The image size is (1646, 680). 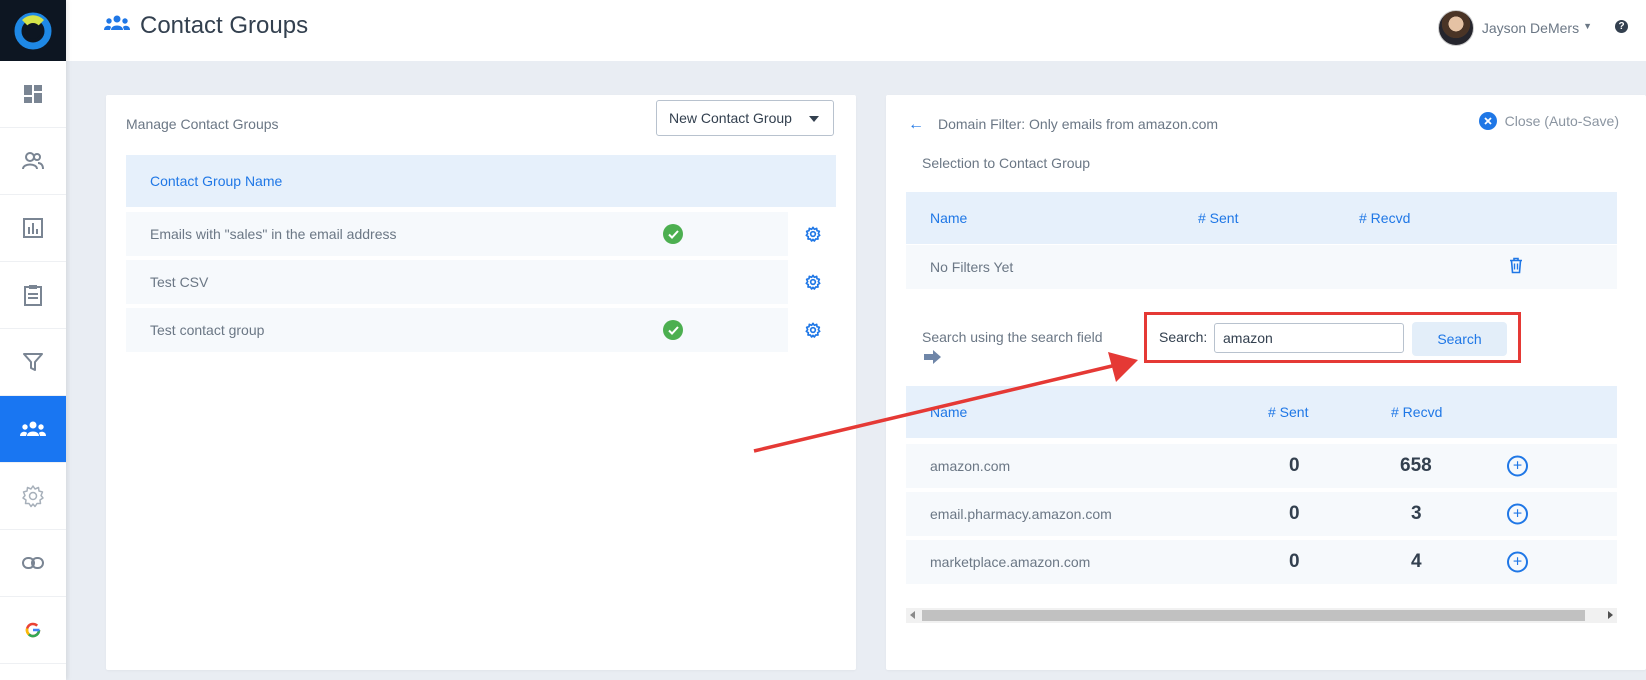 I want to click on bar-chart-icon, so click(x=33, y=228).